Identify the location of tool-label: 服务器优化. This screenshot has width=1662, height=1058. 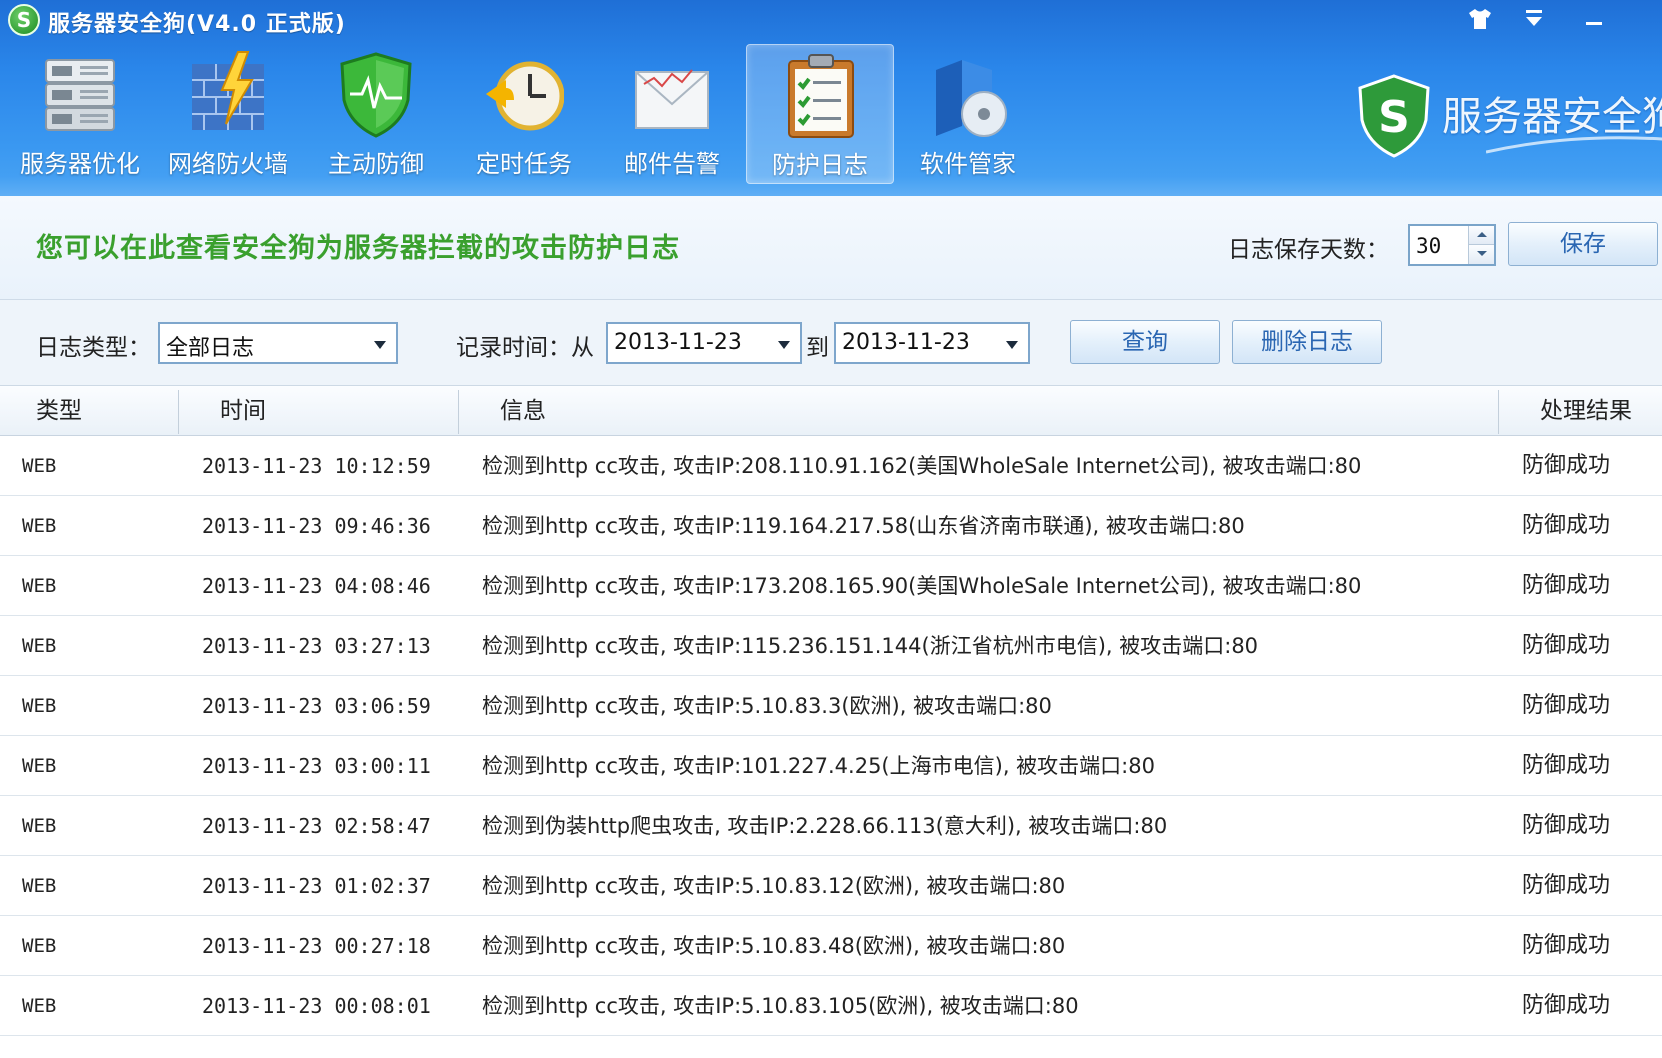
(80, 164).